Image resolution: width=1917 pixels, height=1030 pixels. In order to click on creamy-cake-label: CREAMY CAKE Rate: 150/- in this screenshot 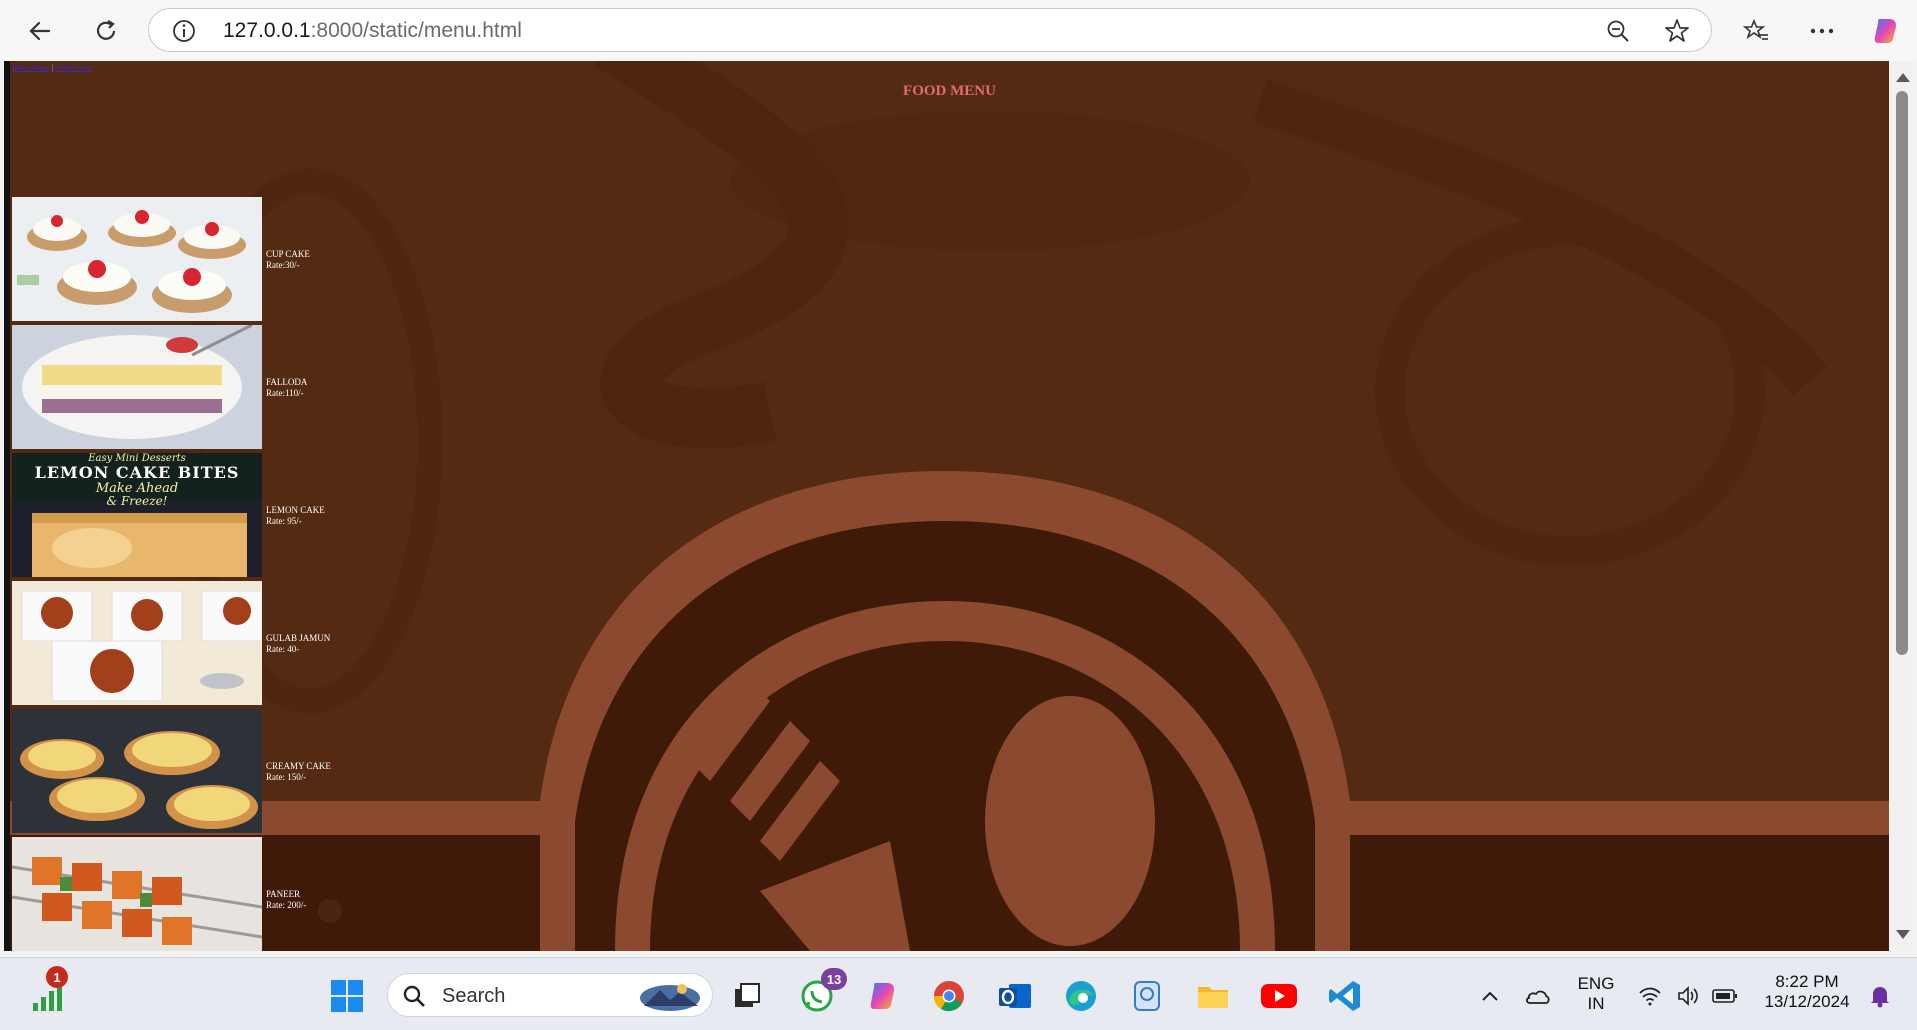, I will do `click(298, 772)`.